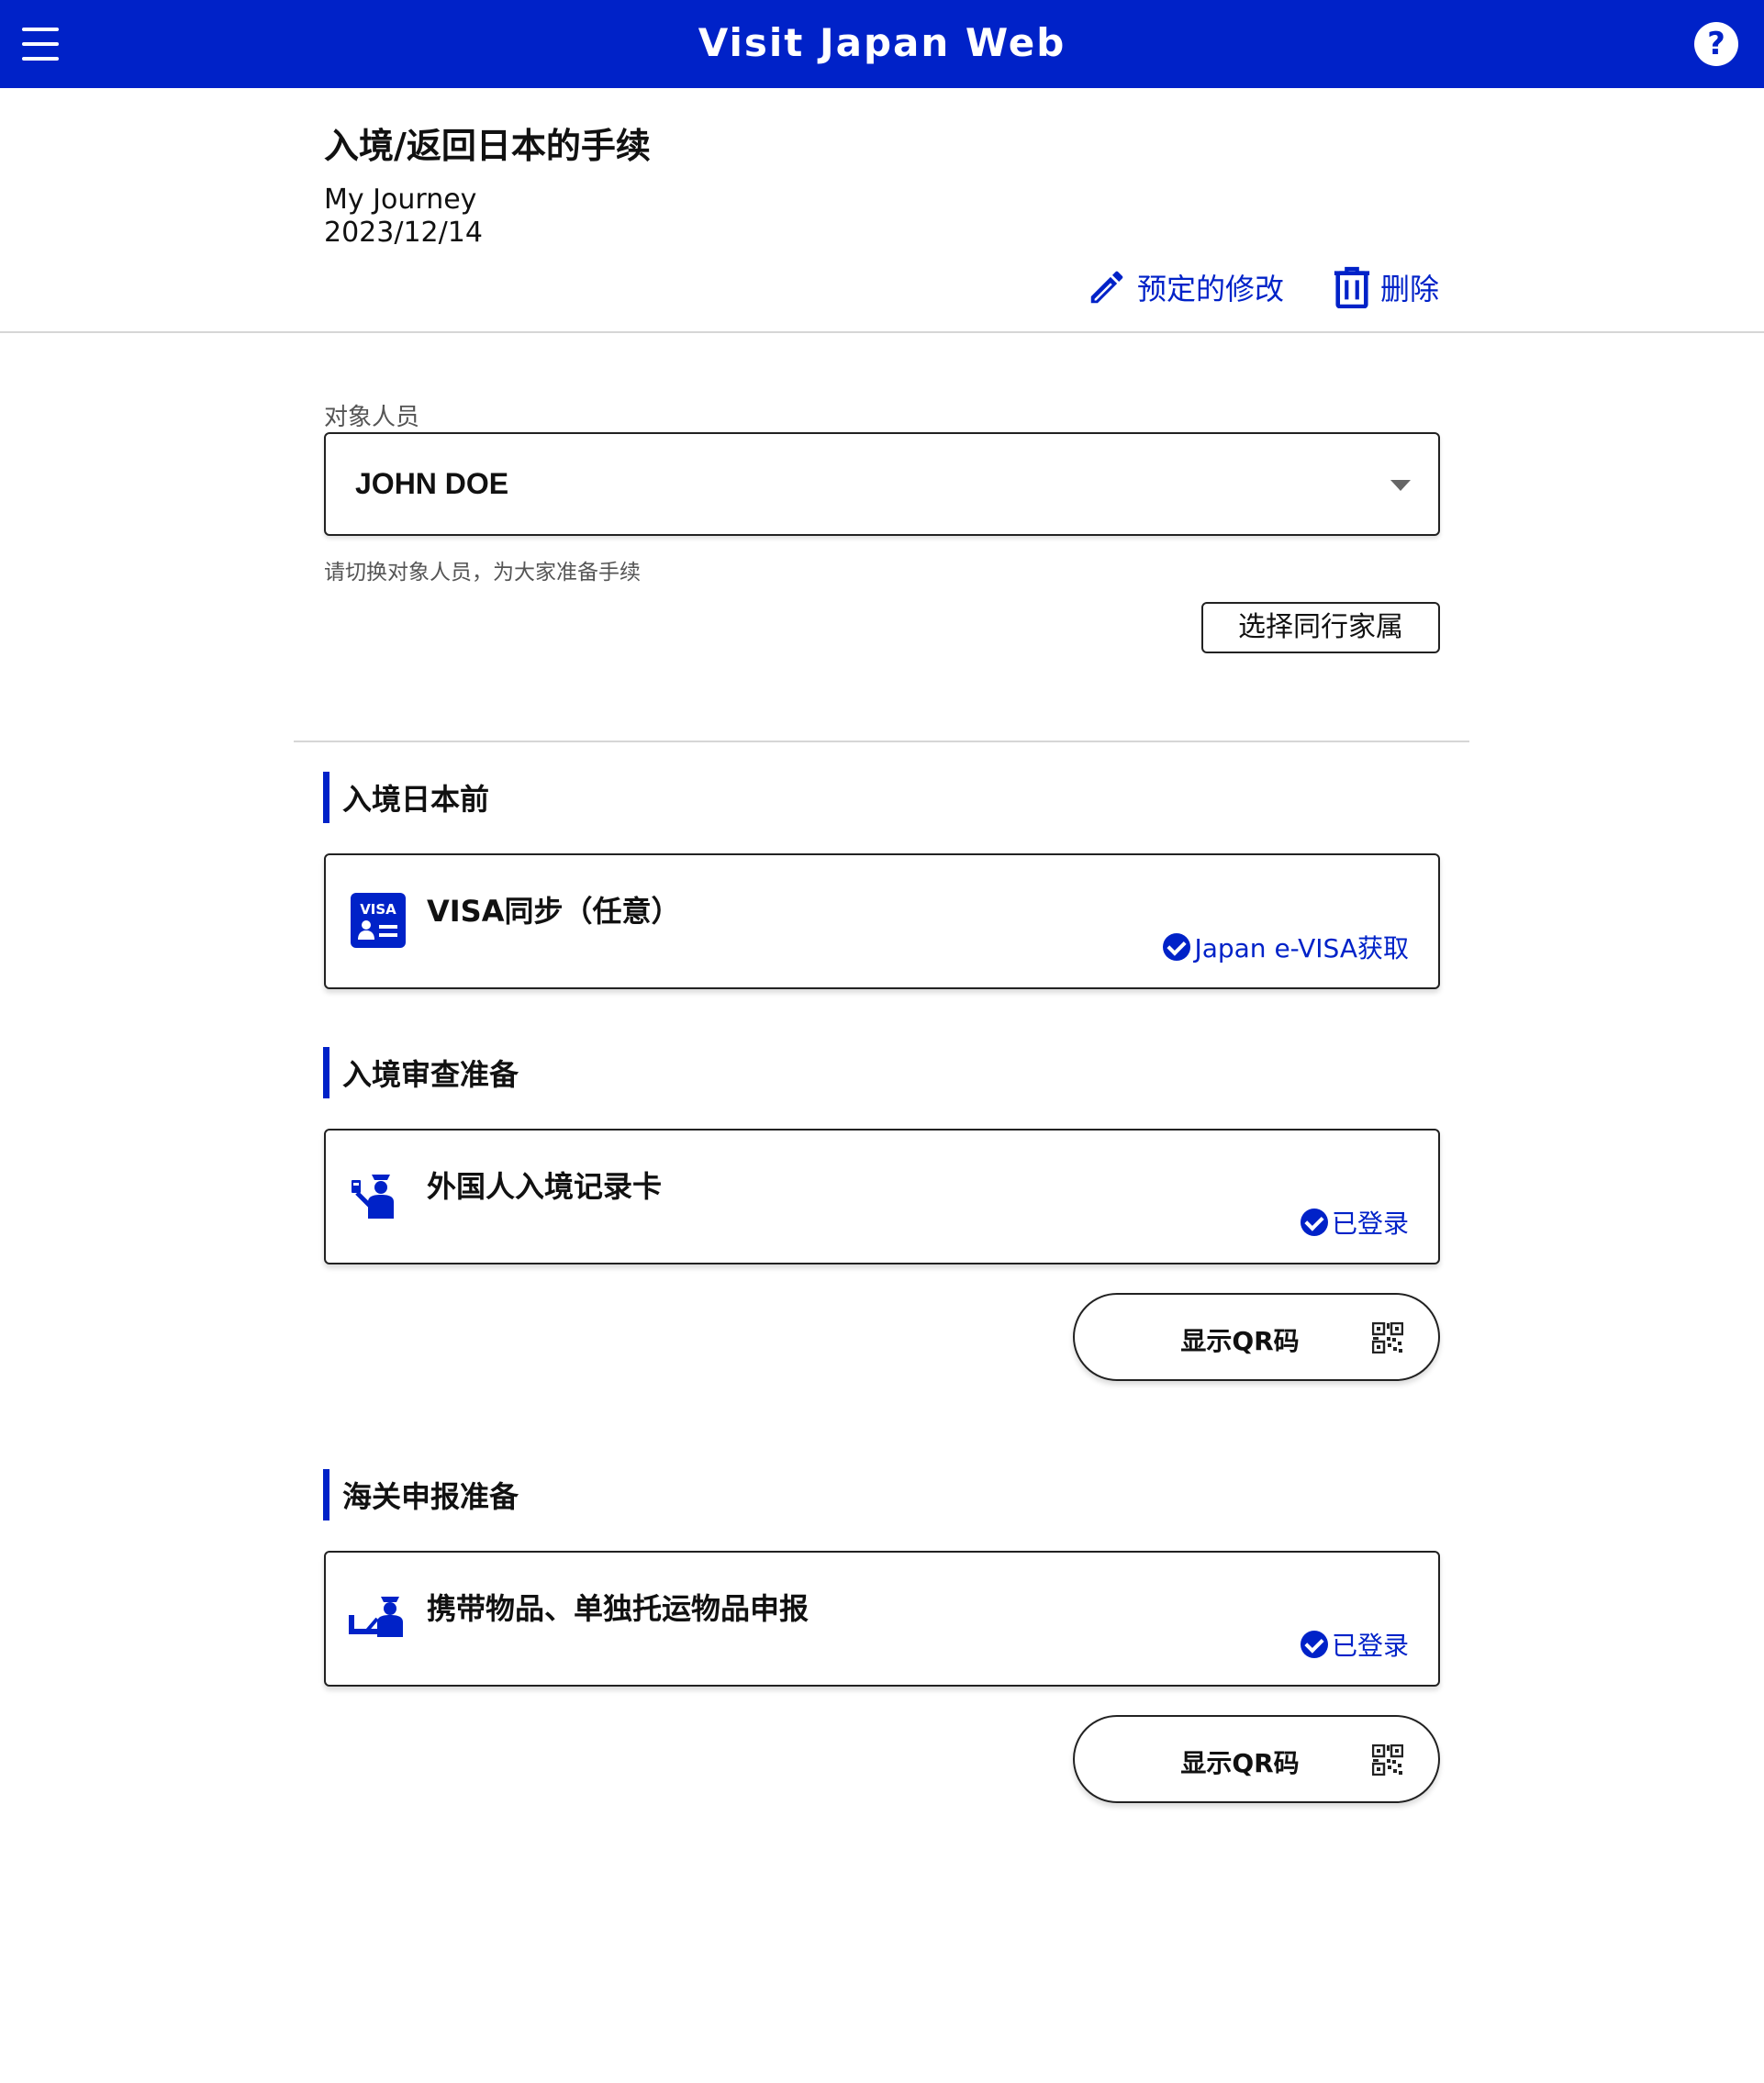 Image resolution: width=1764 pixels, height=2083 pixels. I want to click on page-title: 入境/返回日本的手续, so click(487, 146).